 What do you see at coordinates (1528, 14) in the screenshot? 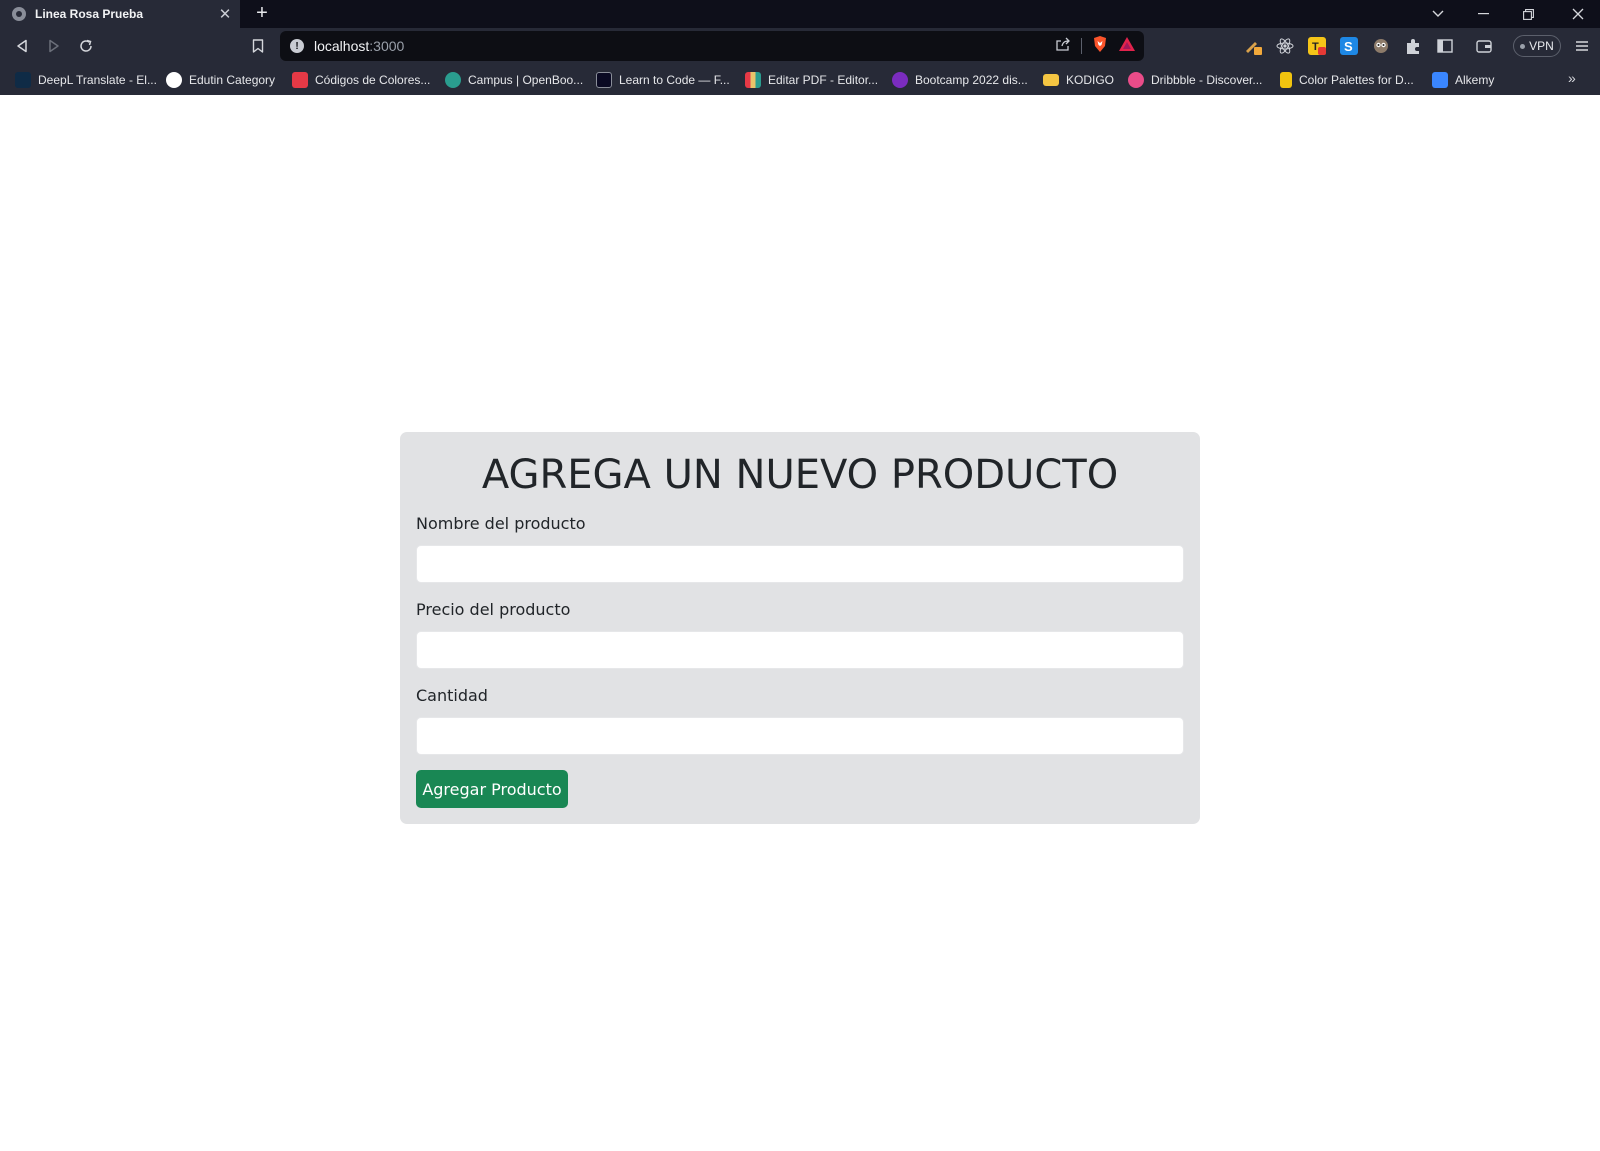
I see `restore-button` at bounding box center [1528, 14].